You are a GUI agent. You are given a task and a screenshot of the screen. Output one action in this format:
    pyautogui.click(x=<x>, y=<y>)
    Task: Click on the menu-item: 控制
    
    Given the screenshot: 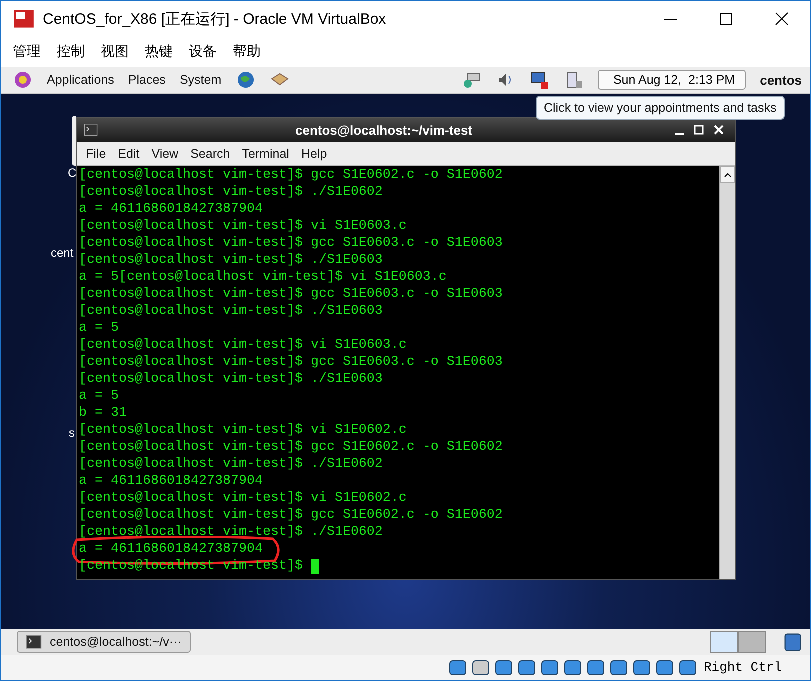 What is the action you would take?
    pyautogui.click(x=71, y=52)
    